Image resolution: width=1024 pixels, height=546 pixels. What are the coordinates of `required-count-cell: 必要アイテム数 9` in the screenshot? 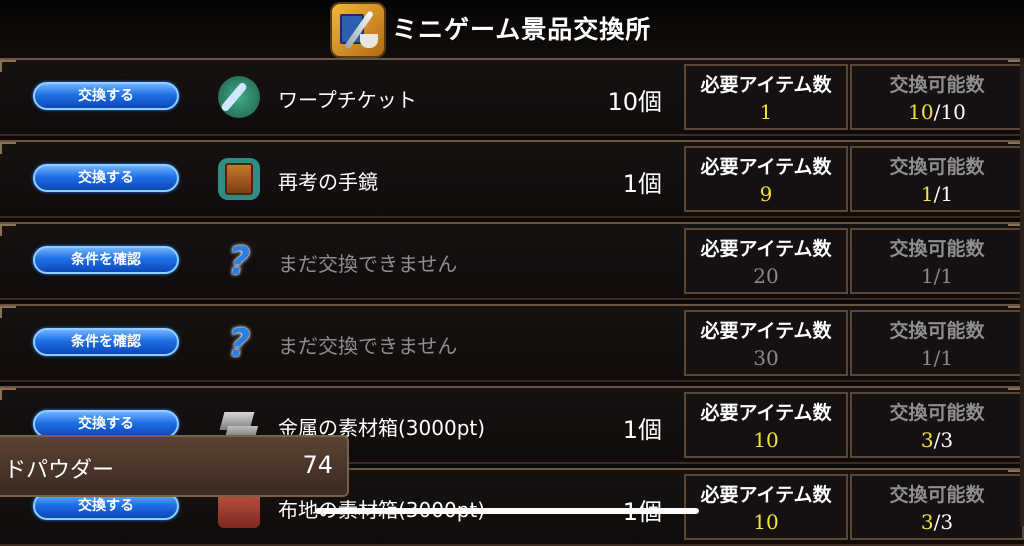 It's located at (766, 179).